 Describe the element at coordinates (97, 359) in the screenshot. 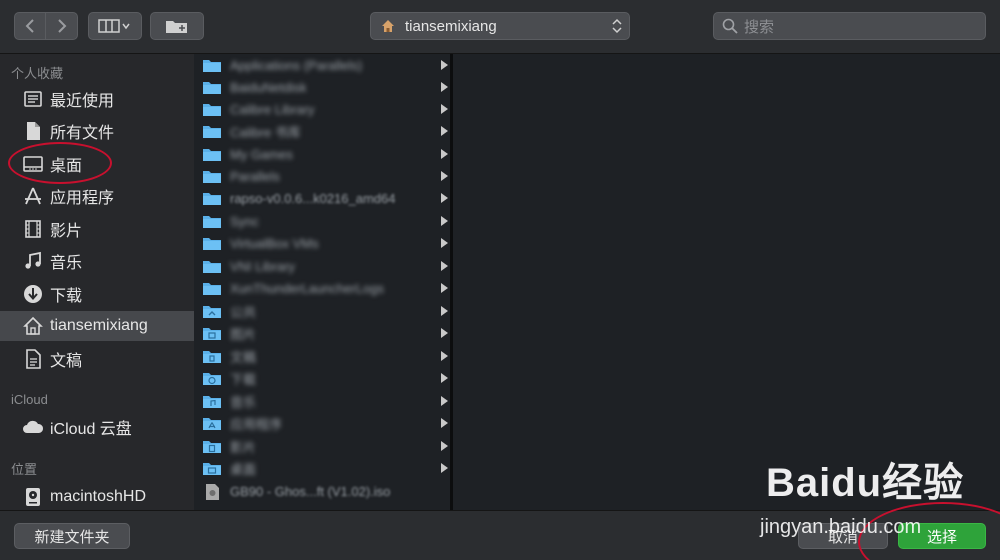

I see `sidebar-item-documents: 文稿` at that location.